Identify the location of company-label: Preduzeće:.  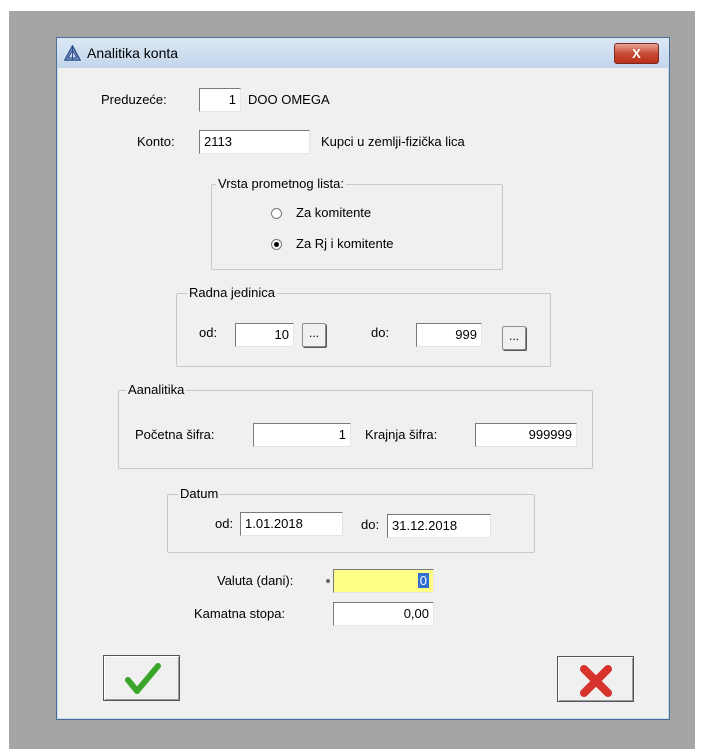
(134, 99).